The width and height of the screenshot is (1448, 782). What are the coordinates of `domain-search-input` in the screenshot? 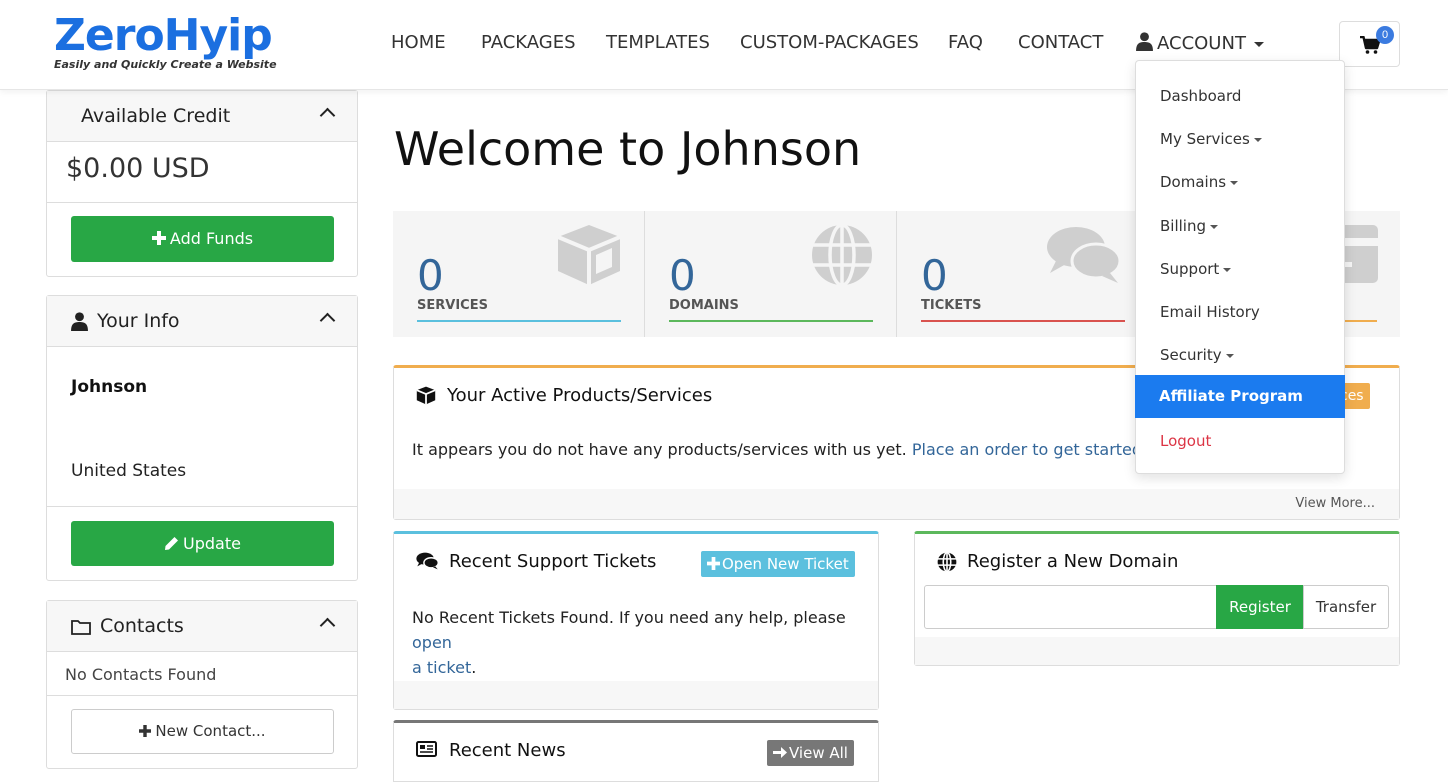 It's located at (1070, 607).